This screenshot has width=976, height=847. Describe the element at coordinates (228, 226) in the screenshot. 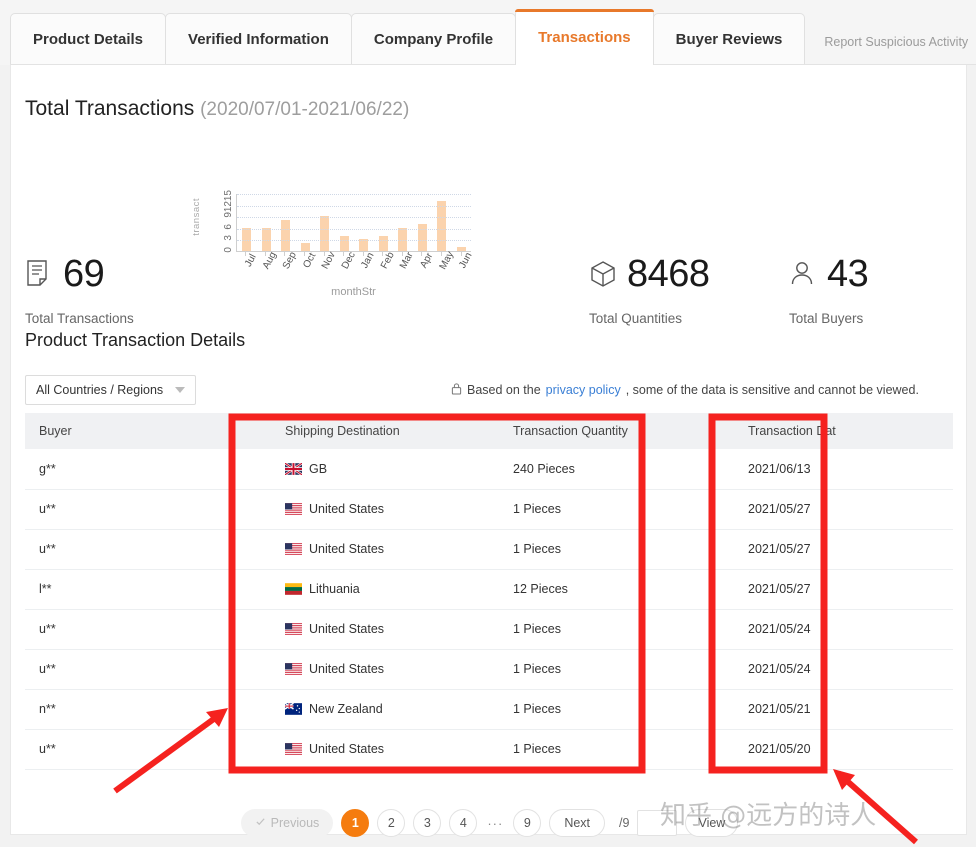

I see `chart-y-tick: 6` at that location.